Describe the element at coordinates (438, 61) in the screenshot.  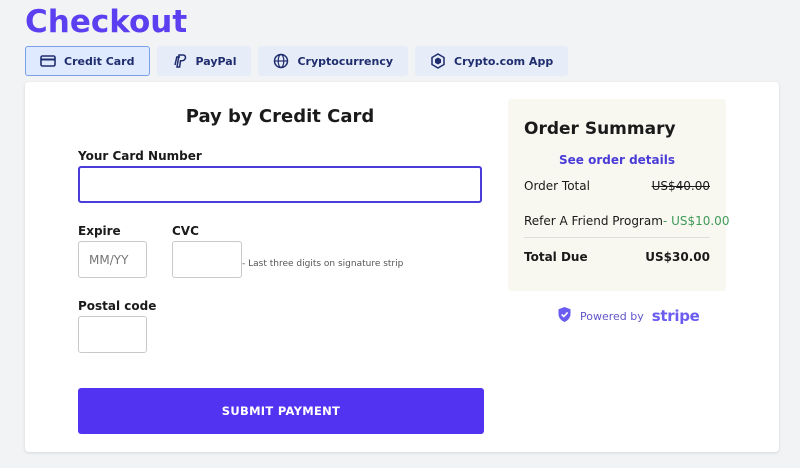
I see `crypto-com-icon` at that location.